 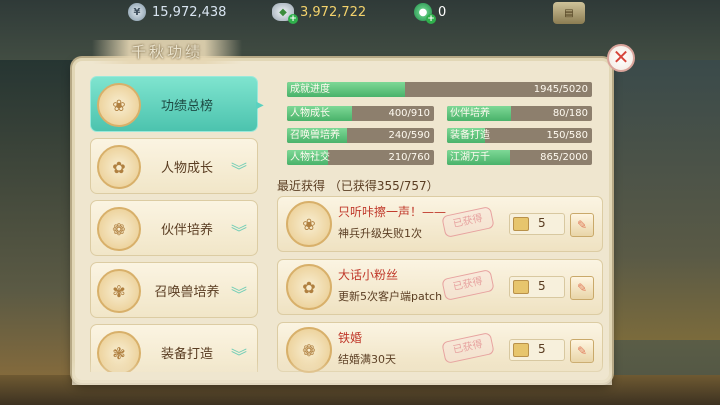 I want to click on nav-item-label: 功绩总榜, so click(x=186, y=106).